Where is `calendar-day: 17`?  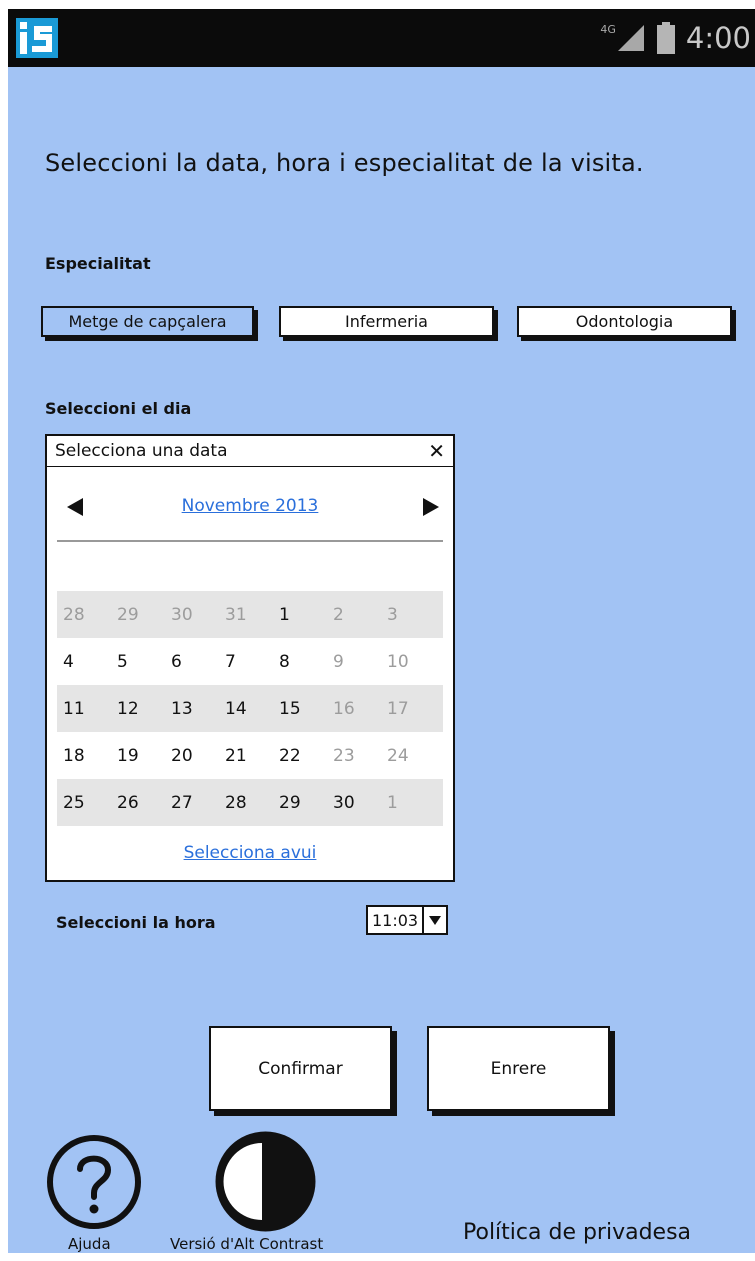
calendar-day: 17 is located at coordinates (414, 709).